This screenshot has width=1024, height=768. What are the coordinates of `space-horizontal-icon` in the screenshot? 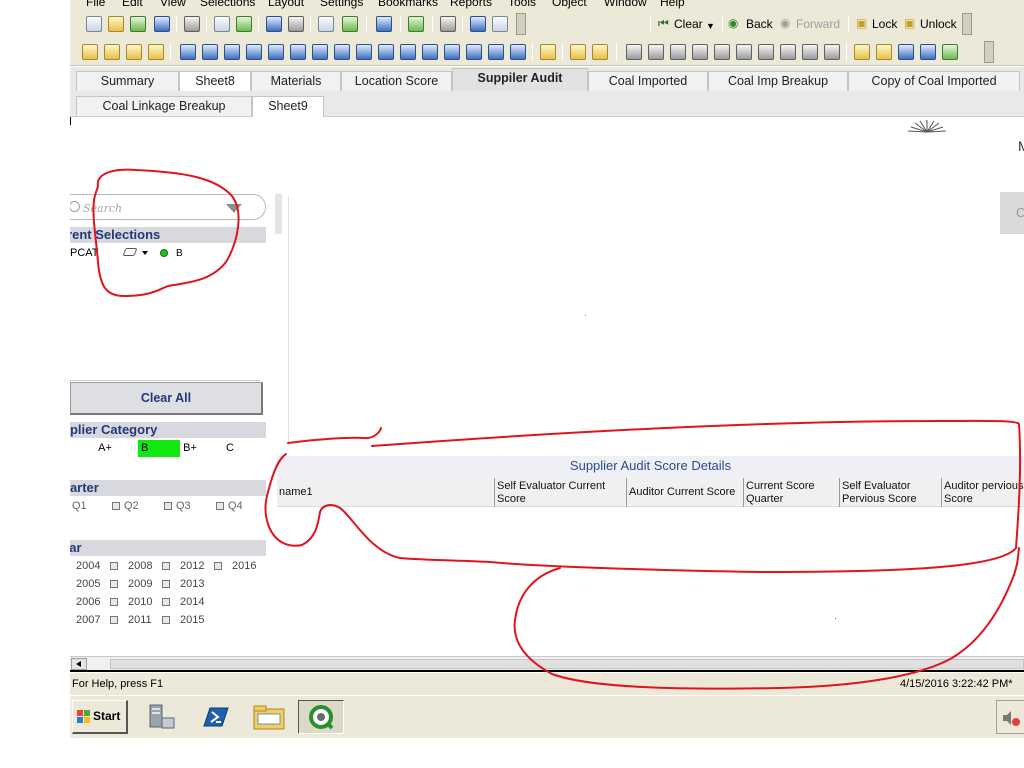 It's located at (766, 52).